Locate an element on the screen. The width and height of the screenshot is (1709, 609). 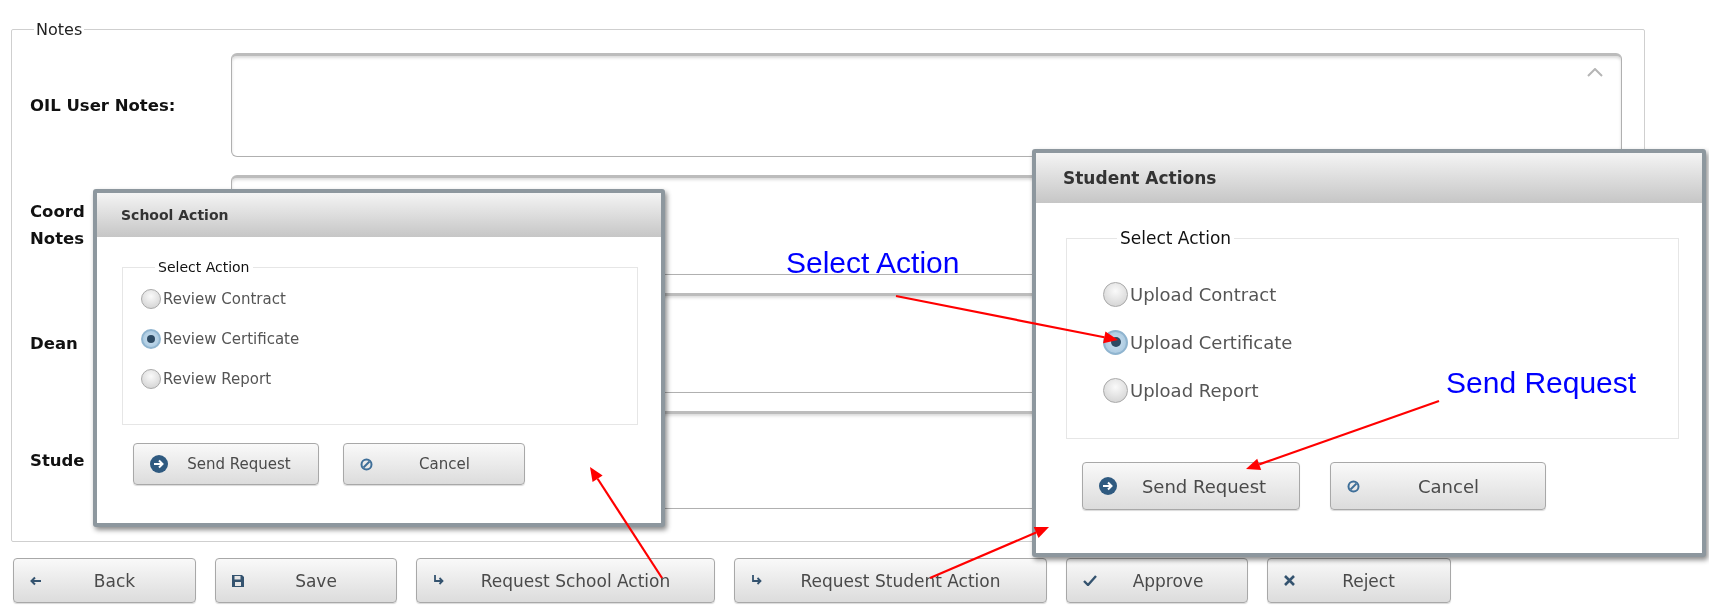
field-label: Coord Notes is located at coordinates (57, 225).